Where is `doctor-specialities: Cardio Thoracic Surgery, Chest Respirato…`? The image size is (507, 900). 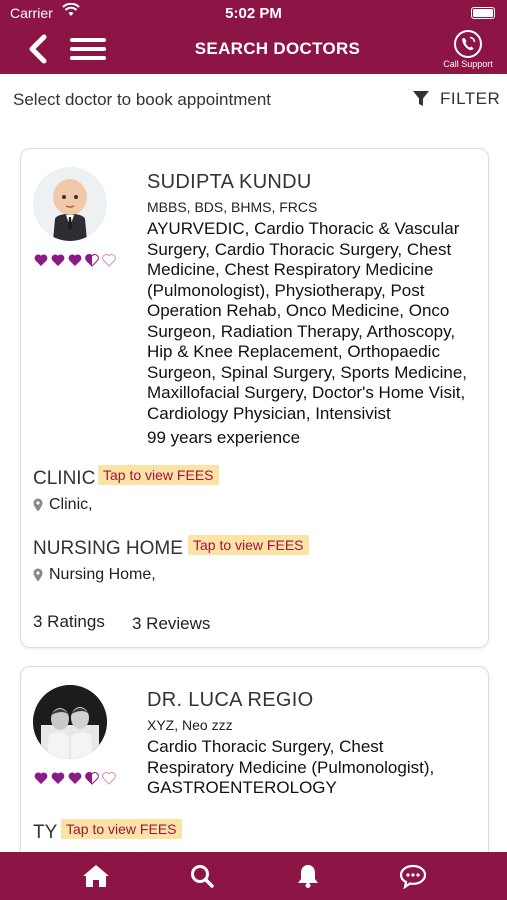 doctor-specialities: Cardio Thoracic Surgery, Chest Respirato… is located at coordinates (317, 768).